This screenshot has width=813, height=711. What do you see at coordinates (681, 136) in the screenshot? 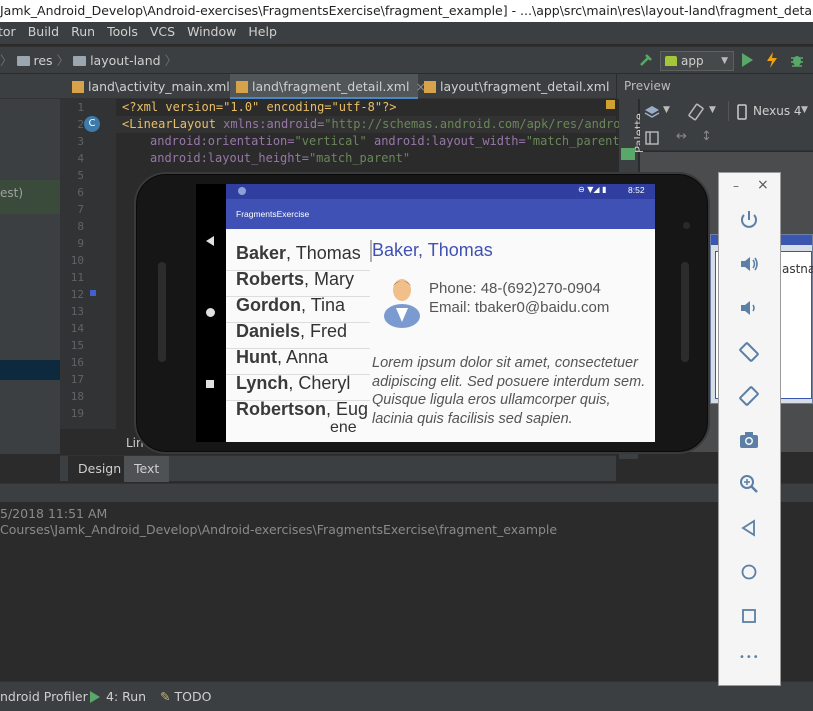
I see `resize-horizontal-icon: ↔` at bounding box center [681, 136].